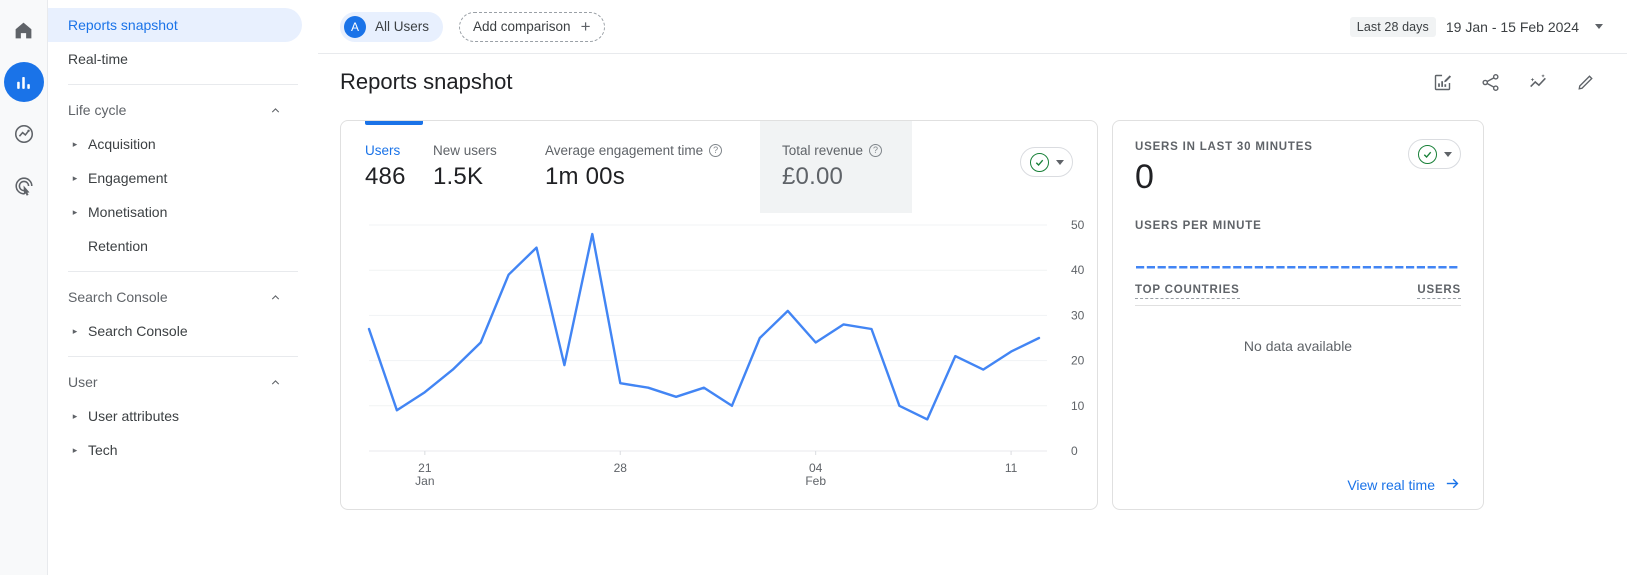 This screenshot has width=1627, height=575. I want to click on svg-text: 40, so click(1078, 270).